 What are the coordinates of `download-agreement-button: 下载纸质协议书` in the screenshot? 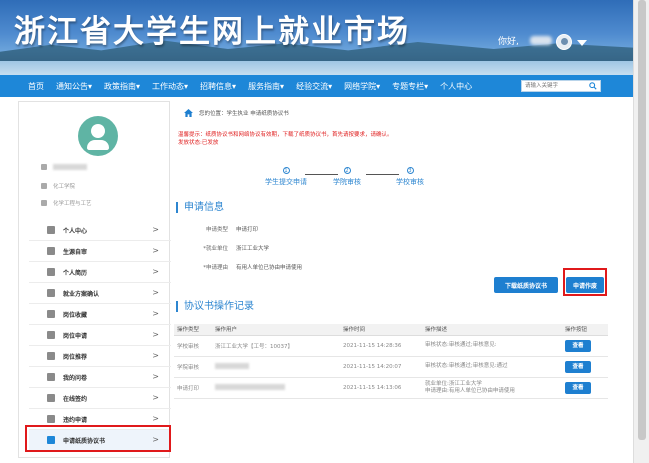 It's located at (526, 285).